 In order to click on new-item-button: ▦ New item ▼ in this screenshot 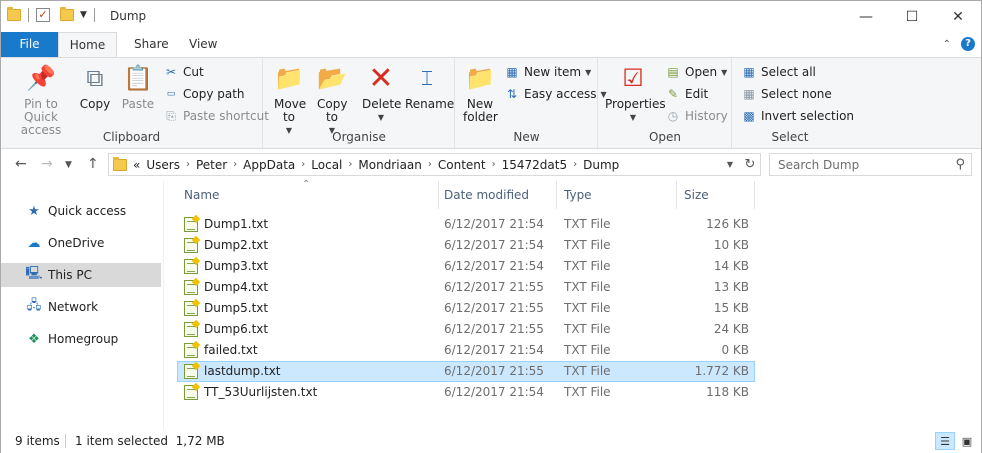, I will do `click(547, 72)`.